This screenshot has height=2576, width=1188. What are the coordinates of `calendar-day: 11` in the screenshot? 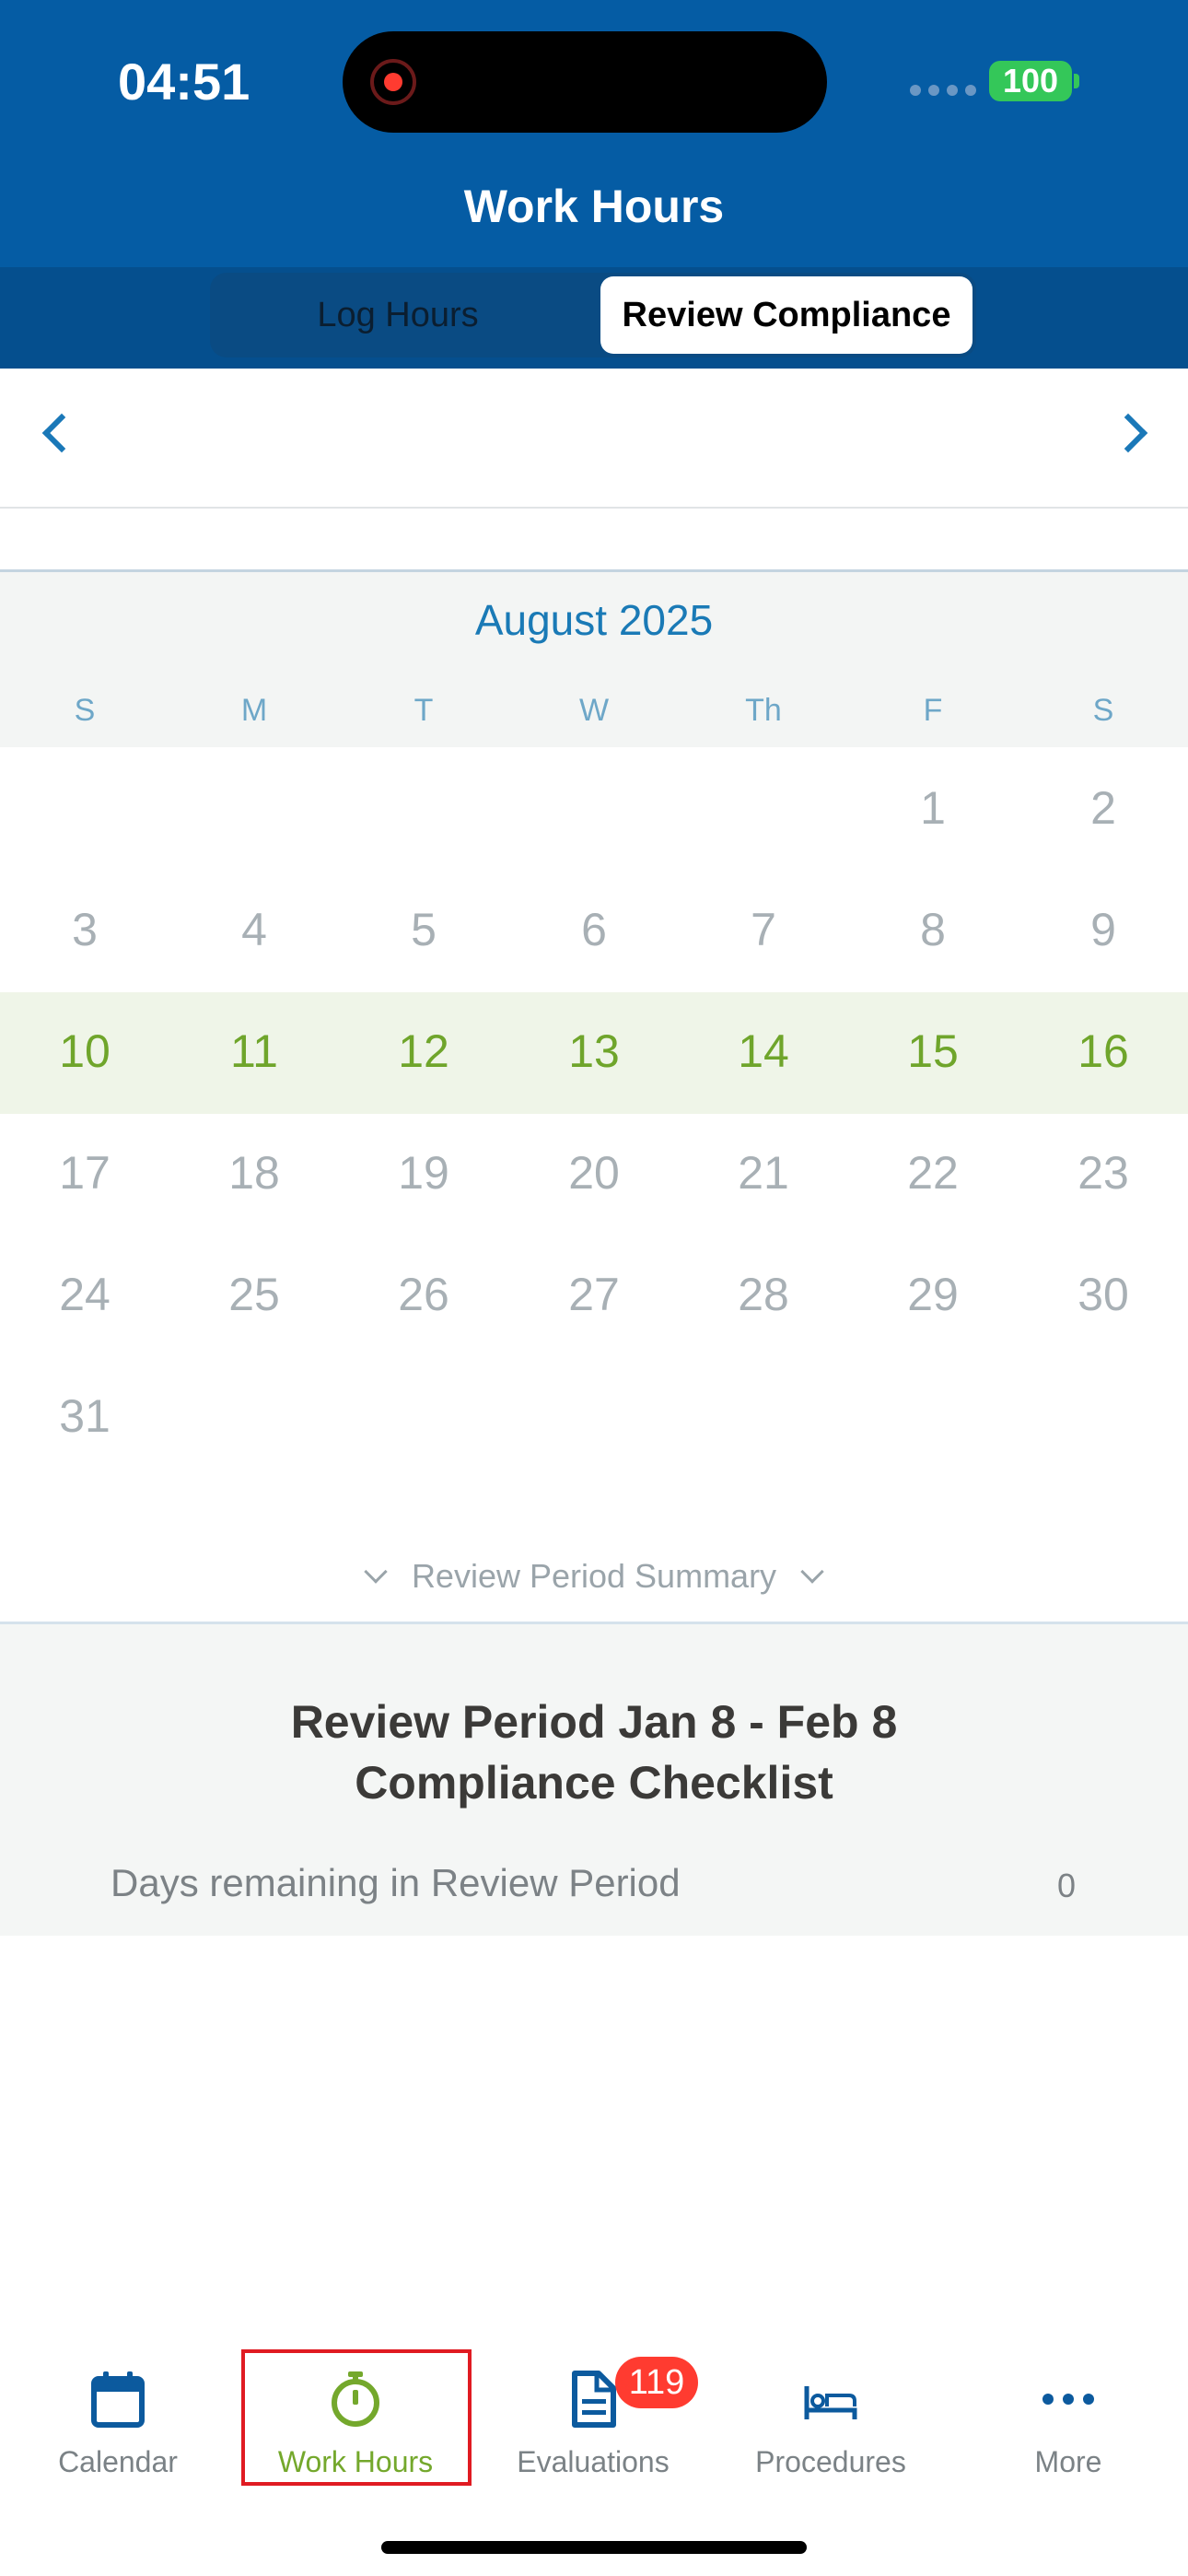 It's located at (254, 1051).